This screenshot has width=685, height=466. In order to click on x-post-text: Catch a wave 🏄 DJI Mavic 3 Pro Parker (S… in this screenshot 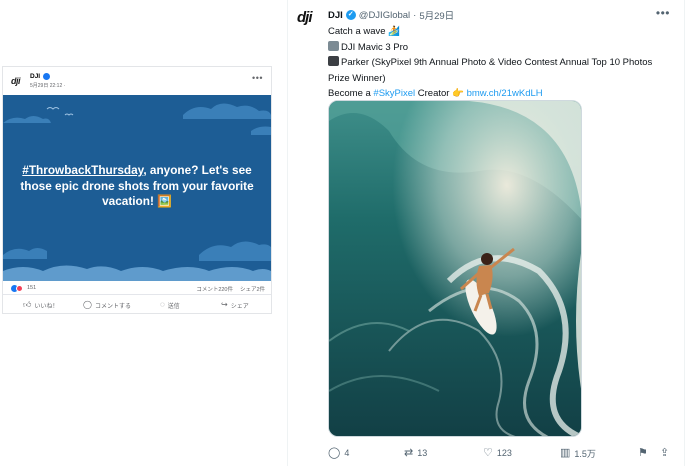, I will do `click(500, 63)`.